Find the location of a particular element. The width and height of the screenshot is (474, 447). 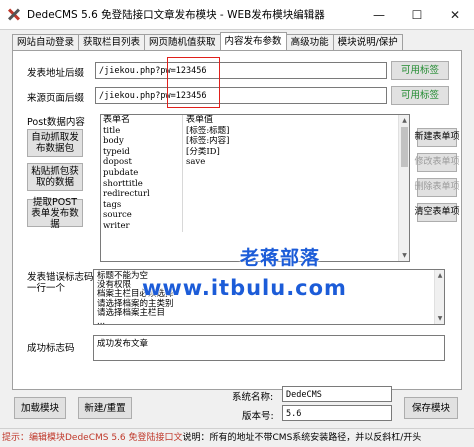

source-page-label: 来源页面后缀 is located at coordinates (56, 98).